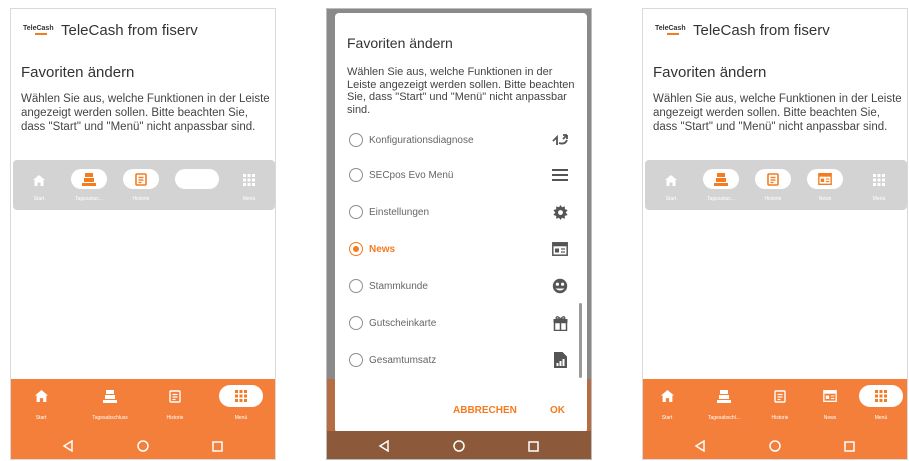 This screenshot has width=909, height=461. Describe the element at coordinates (461, 249) in the screenshot. I see `option-news: News` at that location.